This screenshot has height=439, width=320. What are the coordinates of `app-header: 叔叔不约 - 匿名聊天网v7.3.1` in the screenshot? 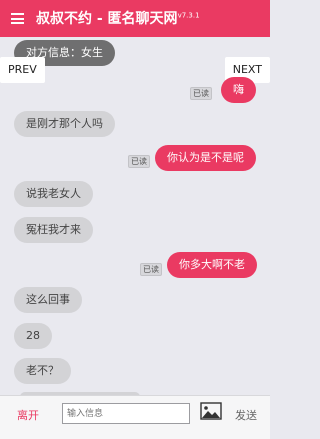 It's located at (135, 18).